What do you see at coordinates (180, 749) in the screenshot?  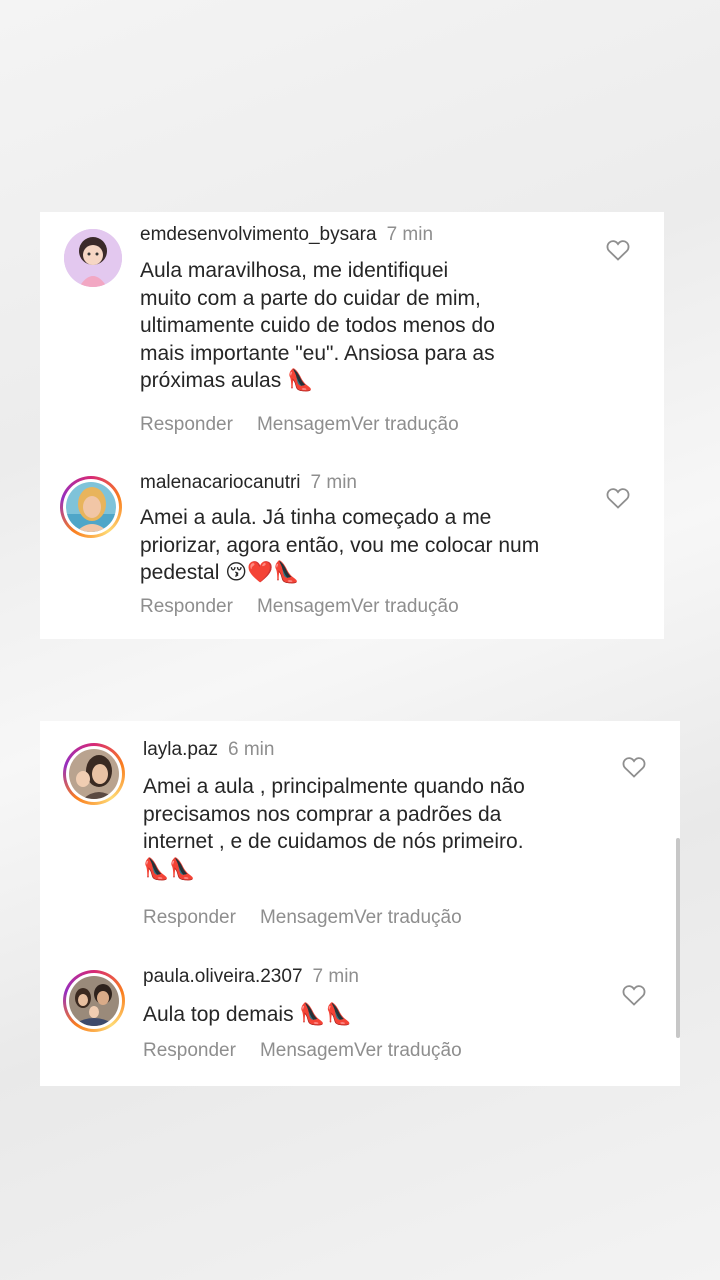 I see `username-text: layla.paz` at bounding box center [180, 749].